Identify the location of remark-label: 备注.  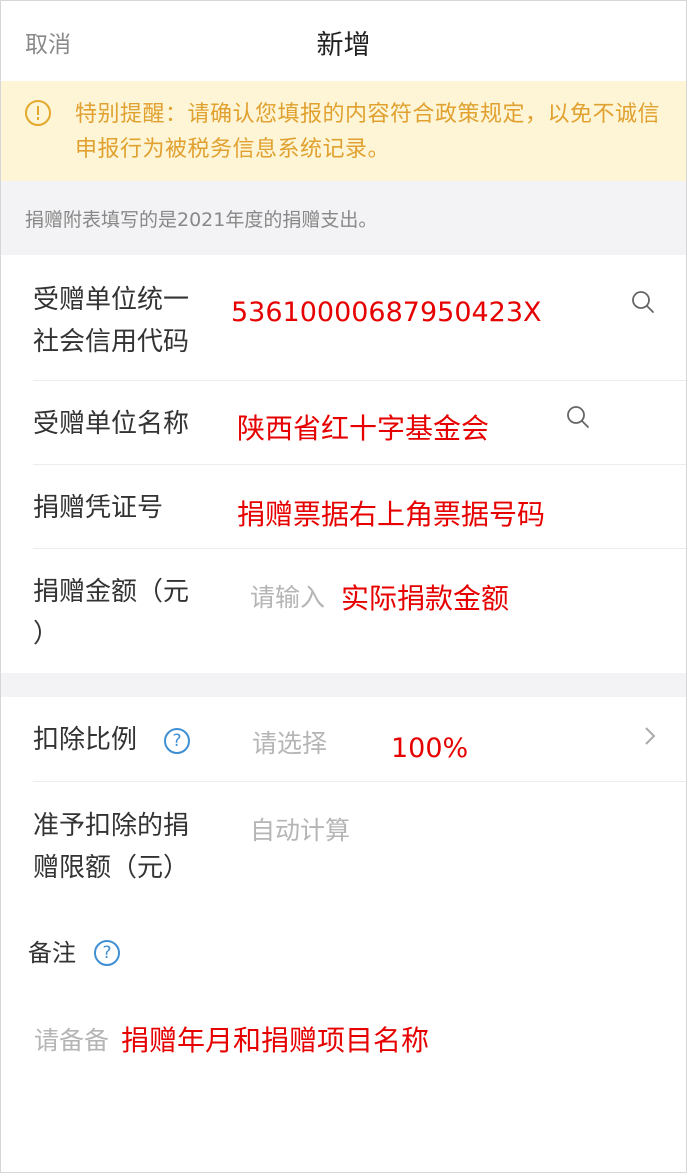
(52, 953).